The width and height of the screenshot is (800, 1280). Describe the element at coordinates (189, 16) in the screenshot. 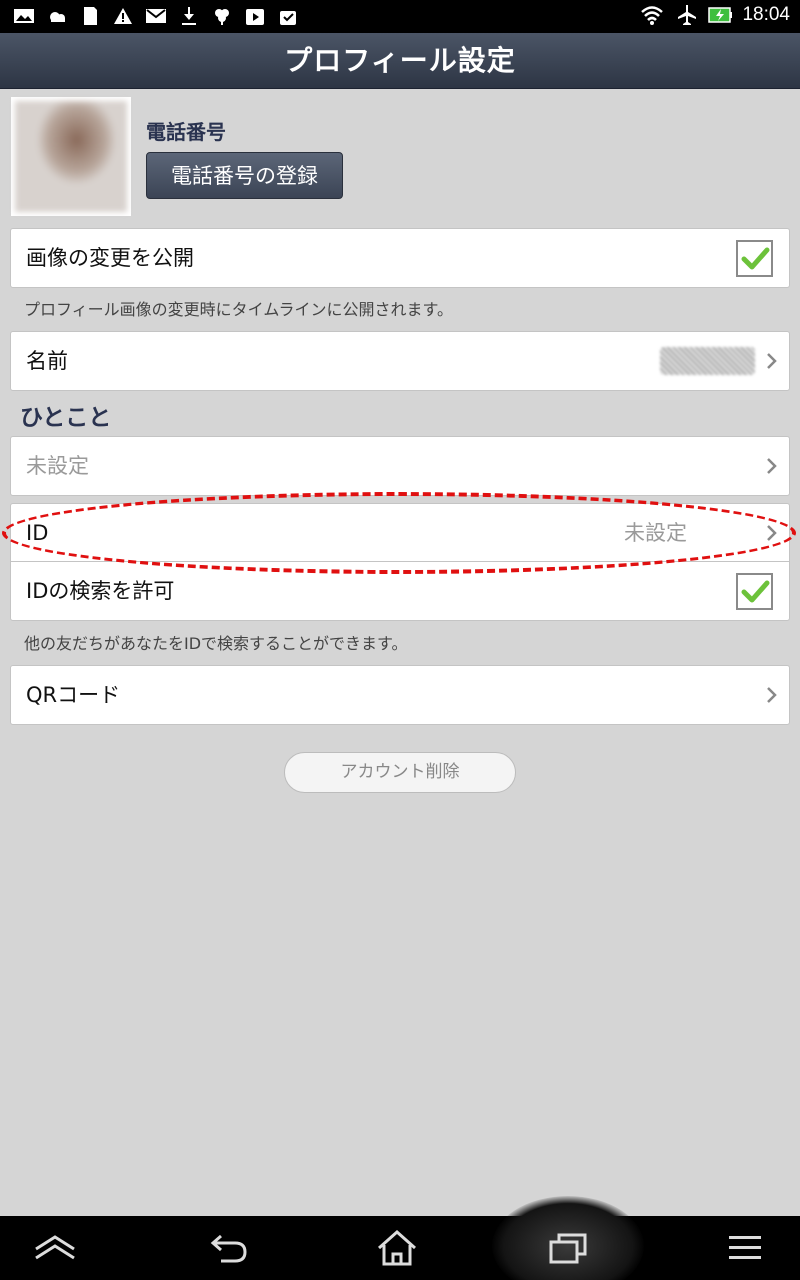

I see `download-icon` at that location.